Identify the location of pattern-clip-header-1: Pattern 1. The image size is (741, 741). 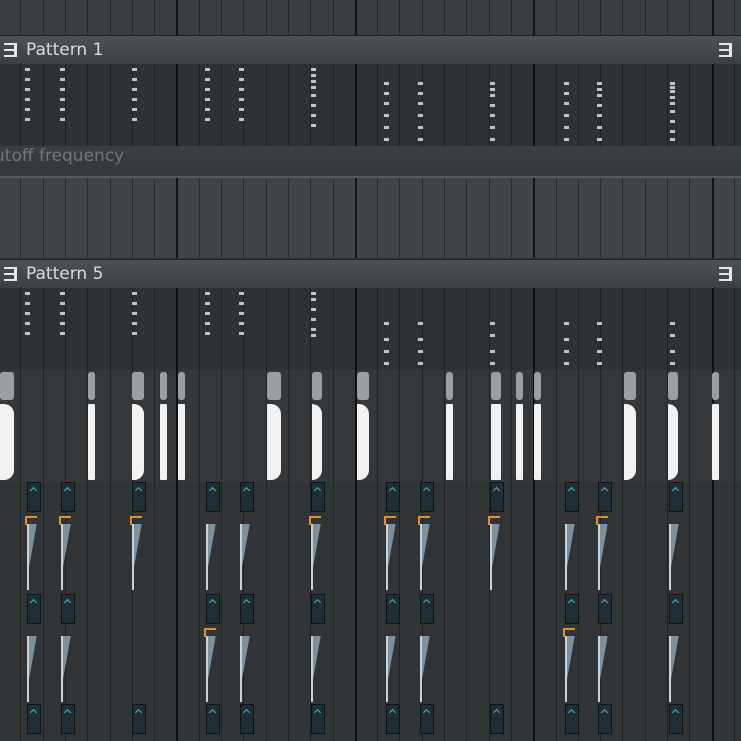
(370, 50).